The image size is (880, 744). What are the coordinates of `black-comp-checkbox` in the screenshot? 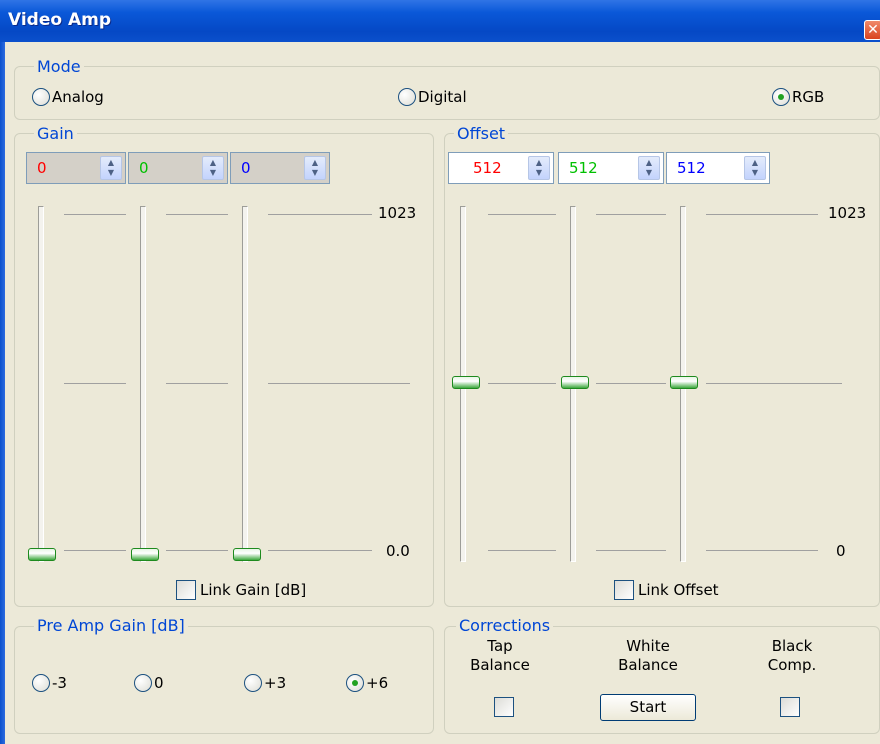 It's located at (790, 707).